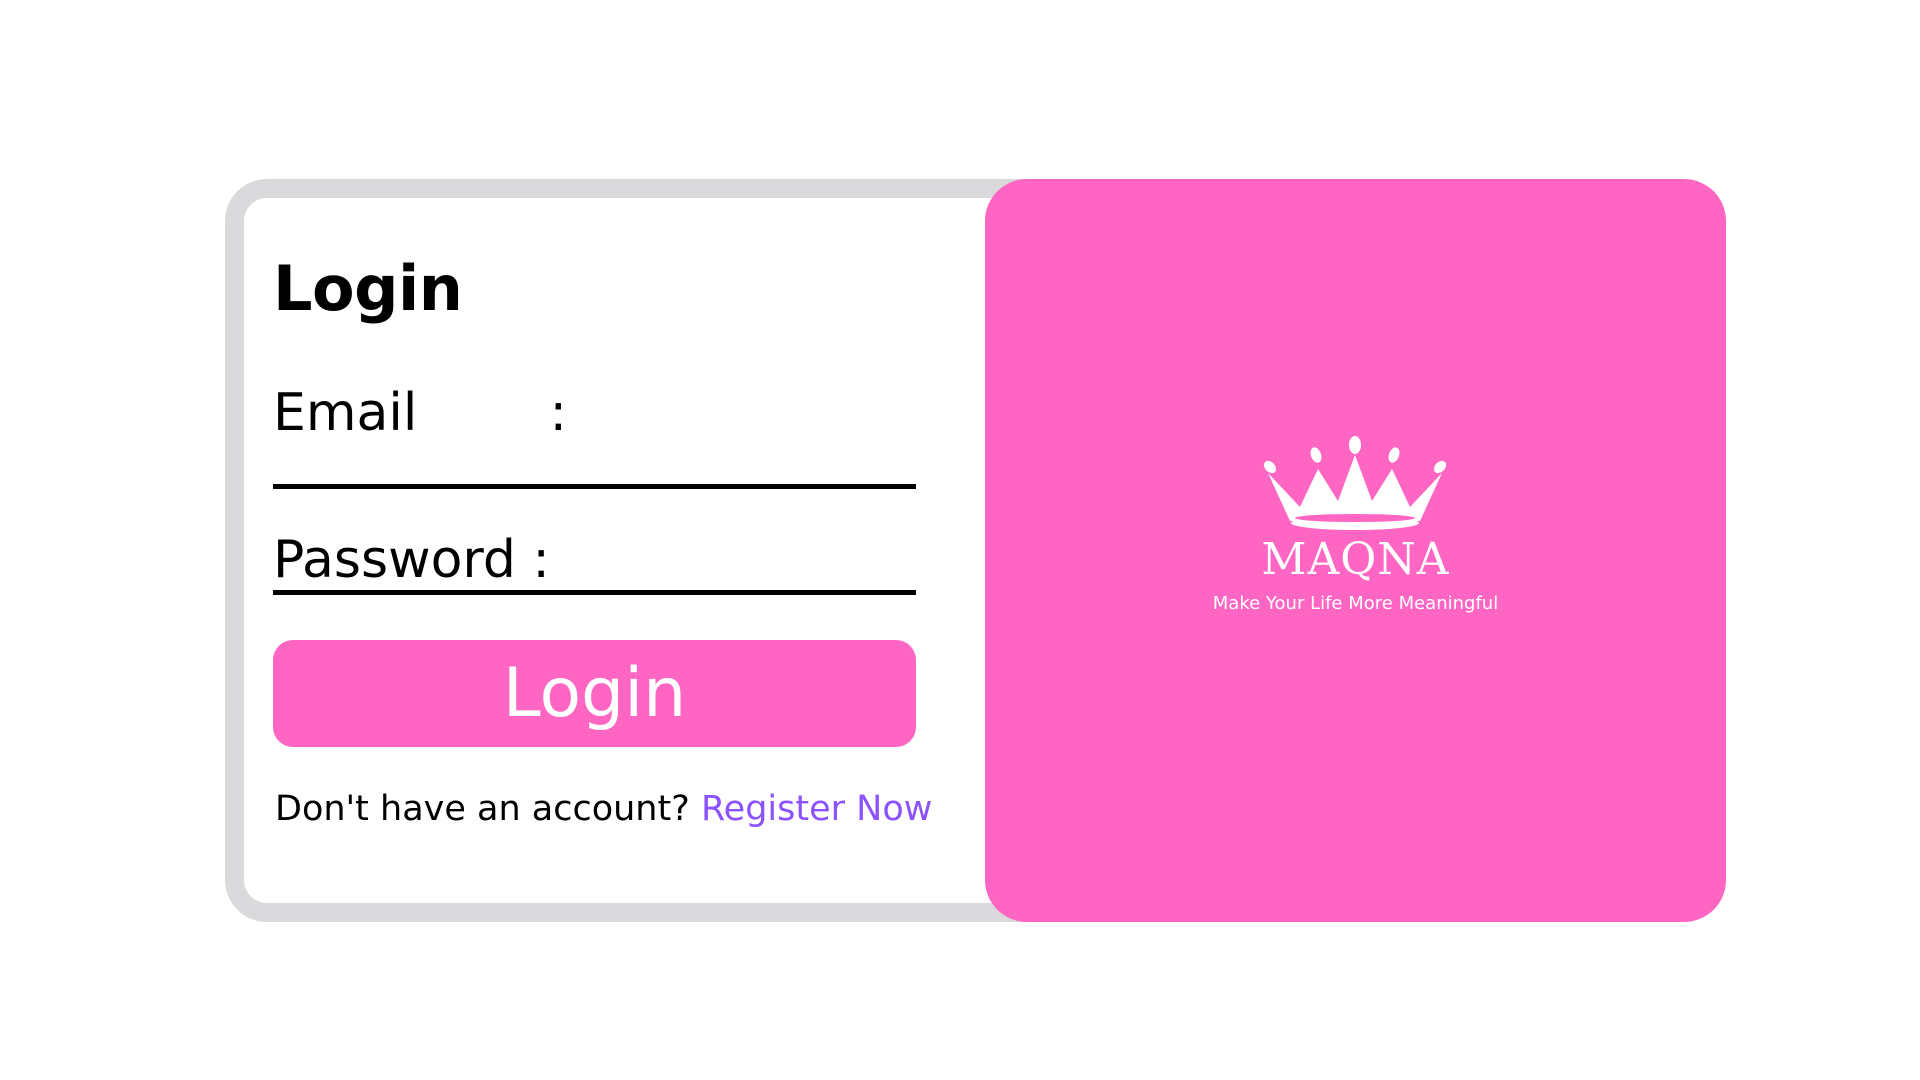 The width and height of the screenshot is (1920, 1080). Describe the element at coordinates (594, 569) in the screenshot. I see `password-field` at that location.